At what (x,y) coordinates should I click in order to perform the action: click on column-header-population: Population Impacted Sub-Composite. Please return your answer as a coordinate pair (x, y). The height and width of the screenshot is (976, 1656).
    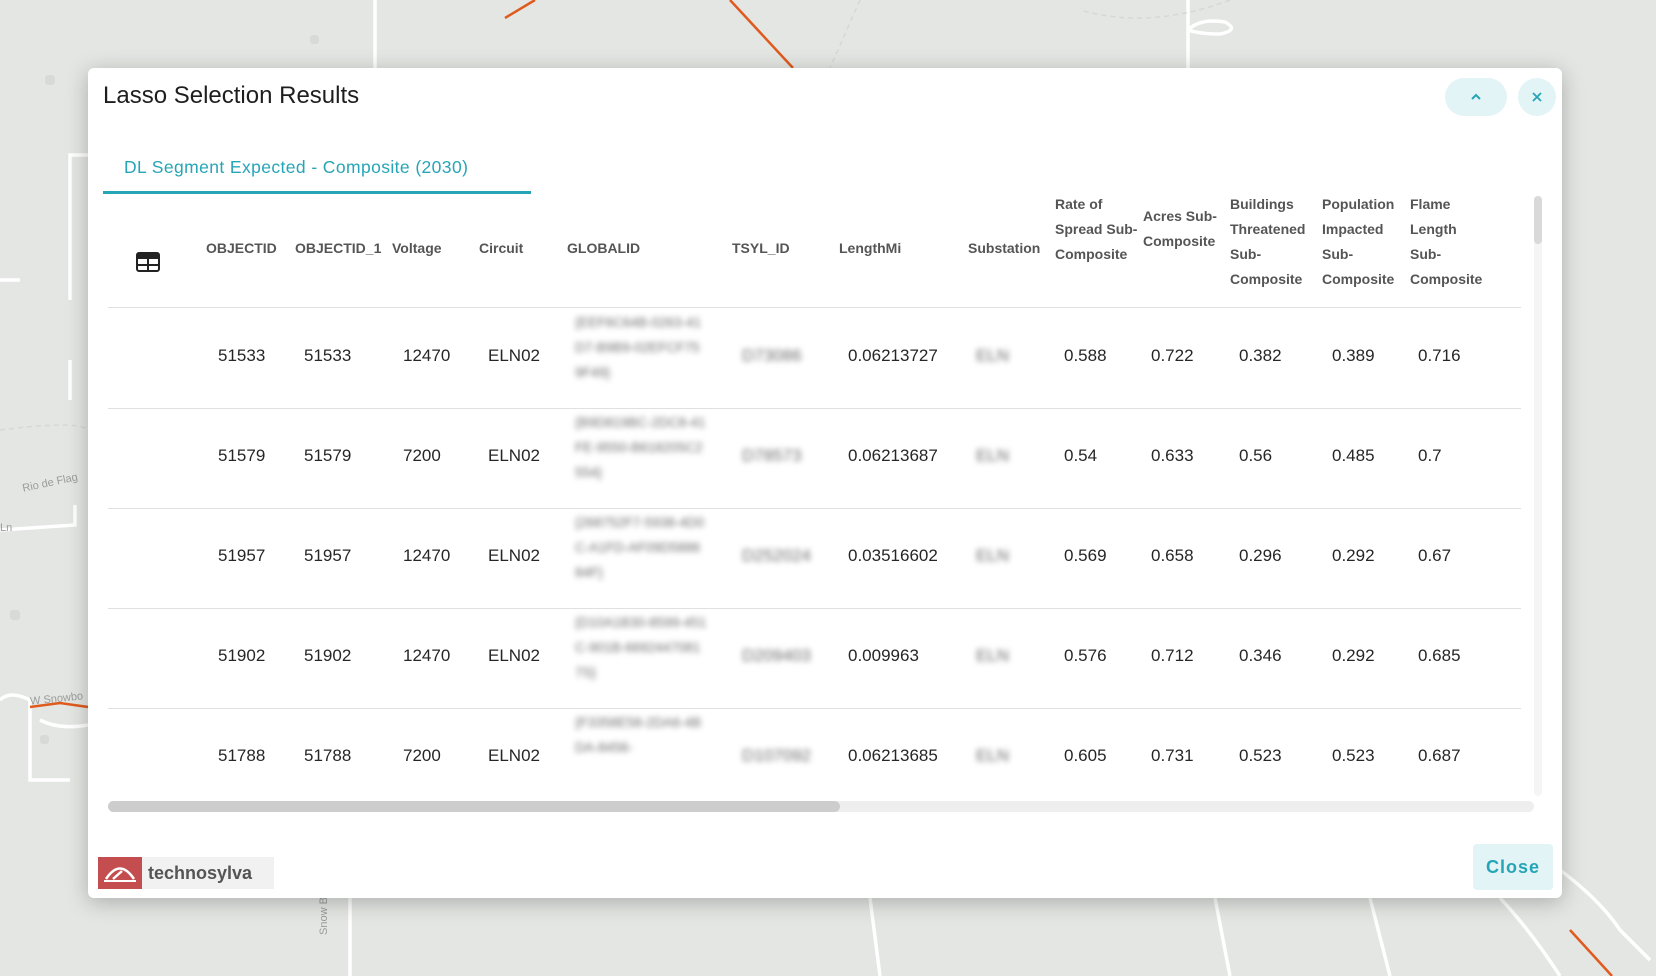
    Looking at the image, I should click on (1367, 244).